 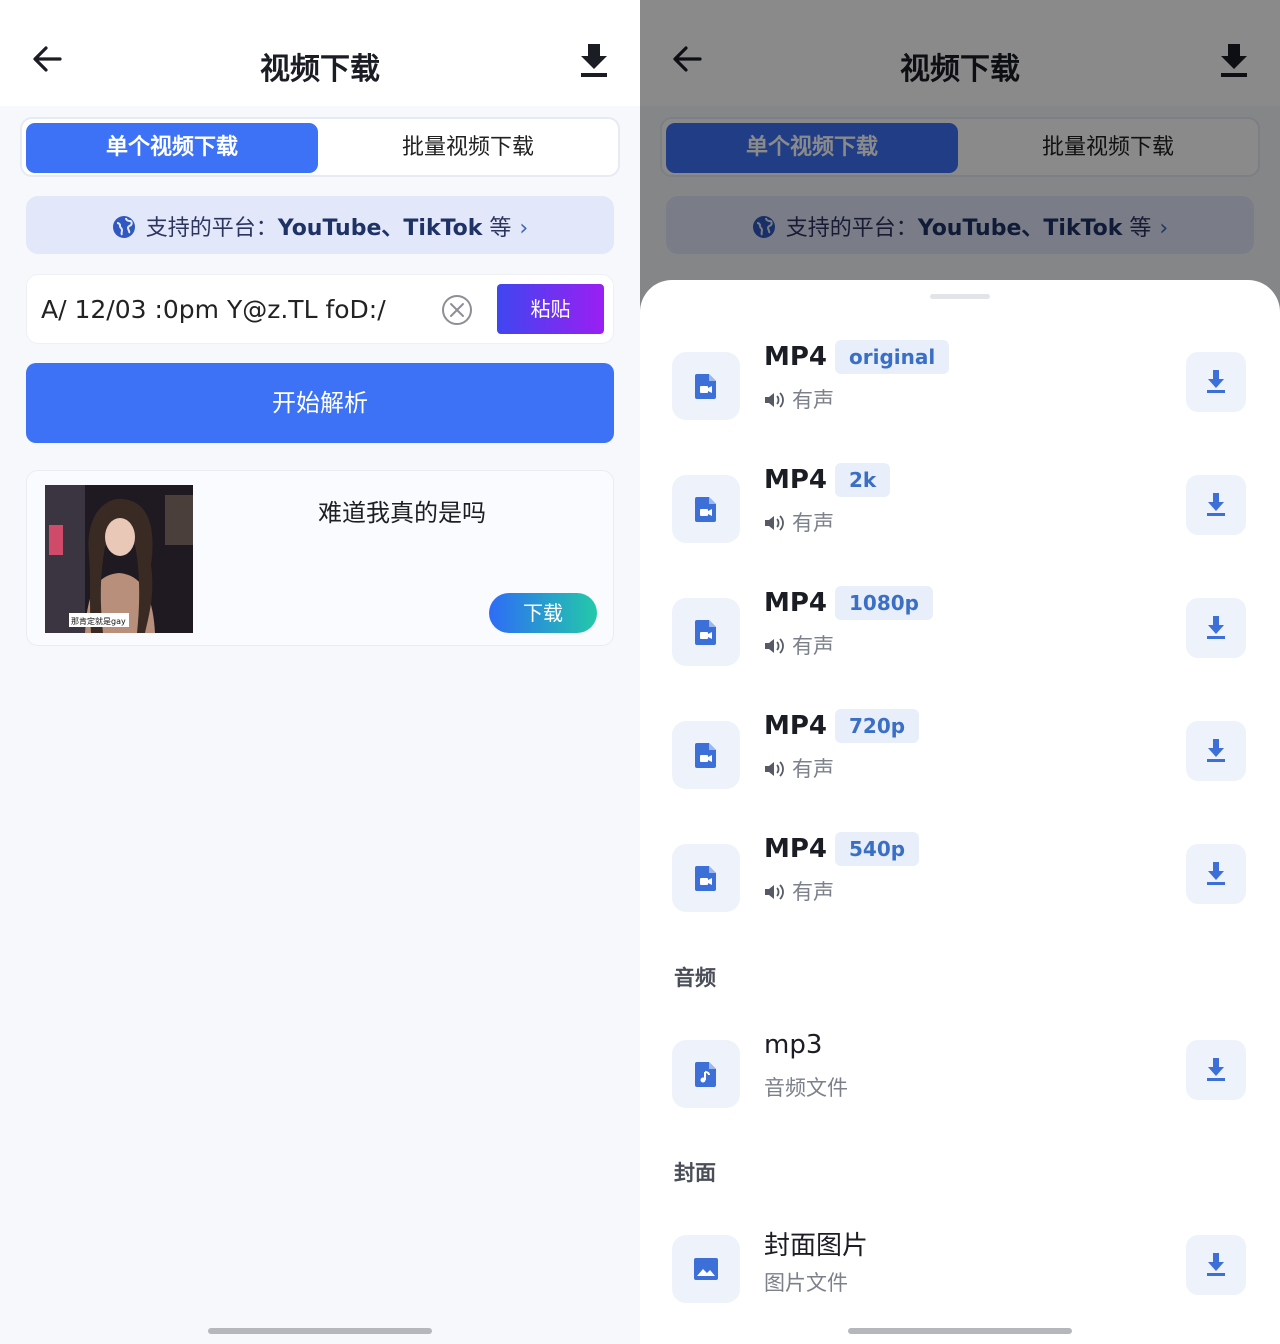 I want to click on format-item-720p: MP4 720p 有声, so click(x=960, y=755).